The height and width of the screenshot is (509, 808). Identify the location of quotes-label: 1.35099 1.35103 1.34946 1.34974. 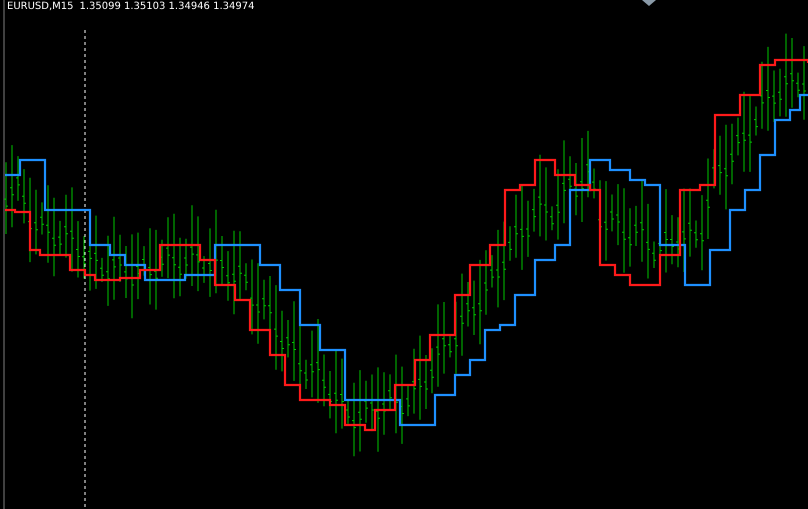
(166, 7).